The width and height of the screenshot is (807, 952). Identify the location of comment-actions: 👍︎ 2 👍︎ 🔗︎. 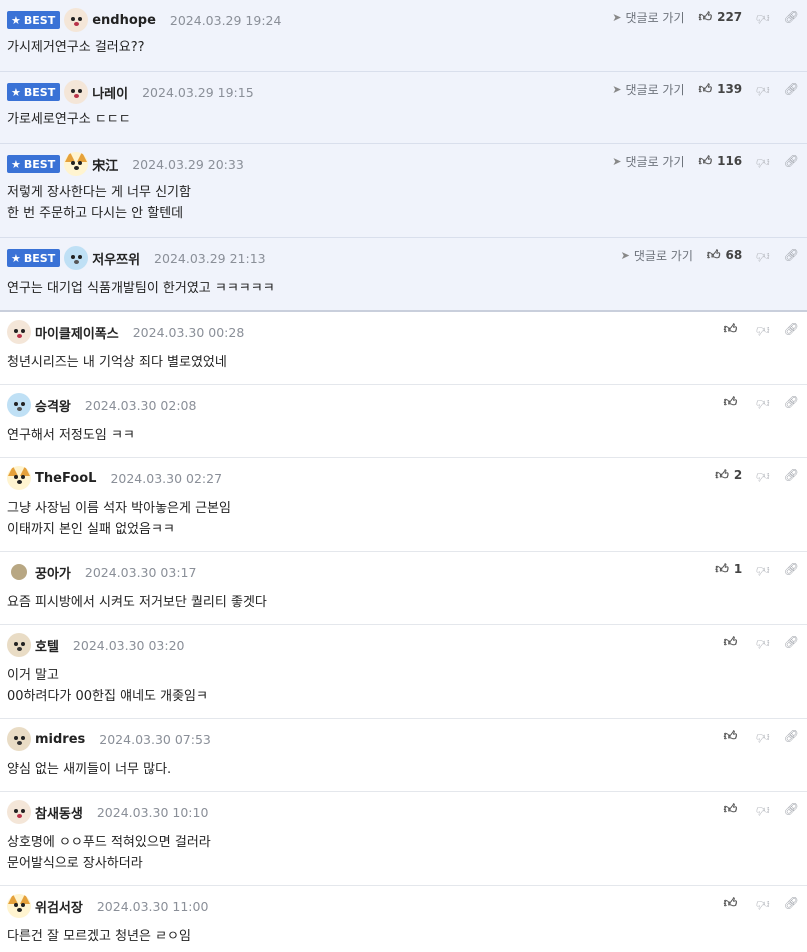
(757, 475).